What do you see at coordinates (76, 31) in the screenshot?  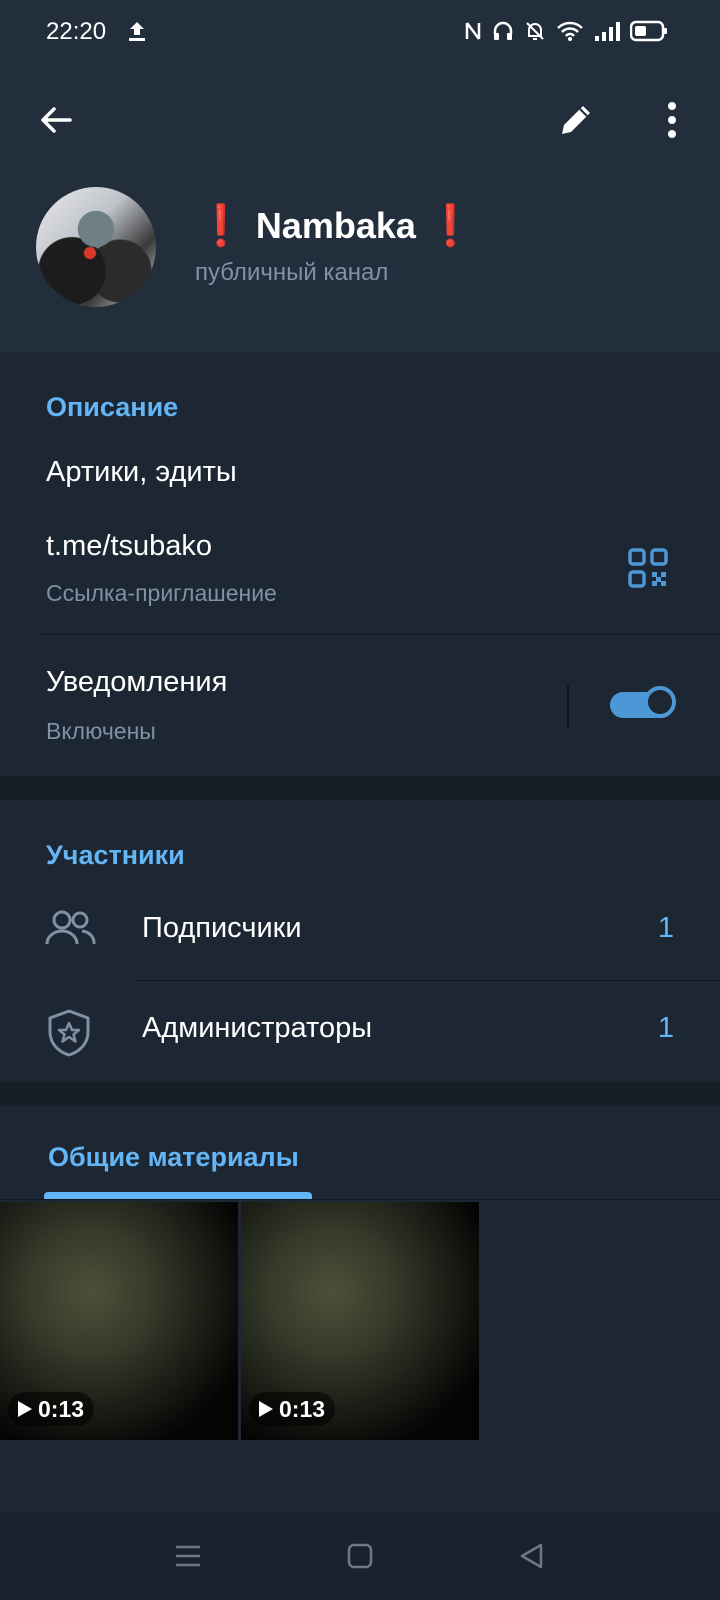 I see `status-time: 22:20` at bounding box center [76, 31].